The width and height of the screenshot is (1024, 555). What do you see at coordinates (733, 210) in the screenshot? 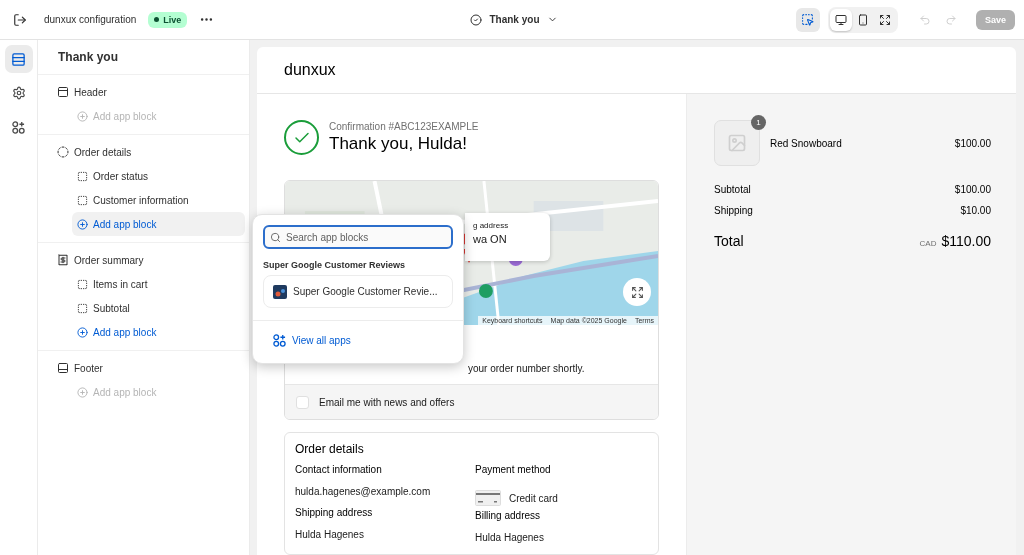
I see `summary-label: Shipping` at bounding box center [733, 210].